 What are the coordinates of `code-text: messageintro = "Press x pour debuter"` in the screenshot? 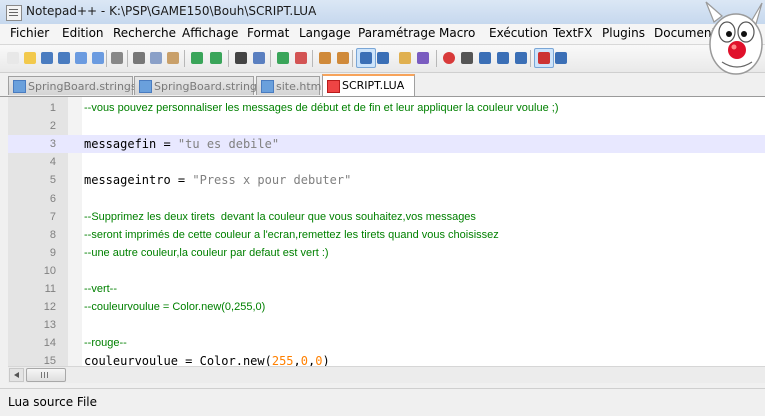 It's located at (217, 180).